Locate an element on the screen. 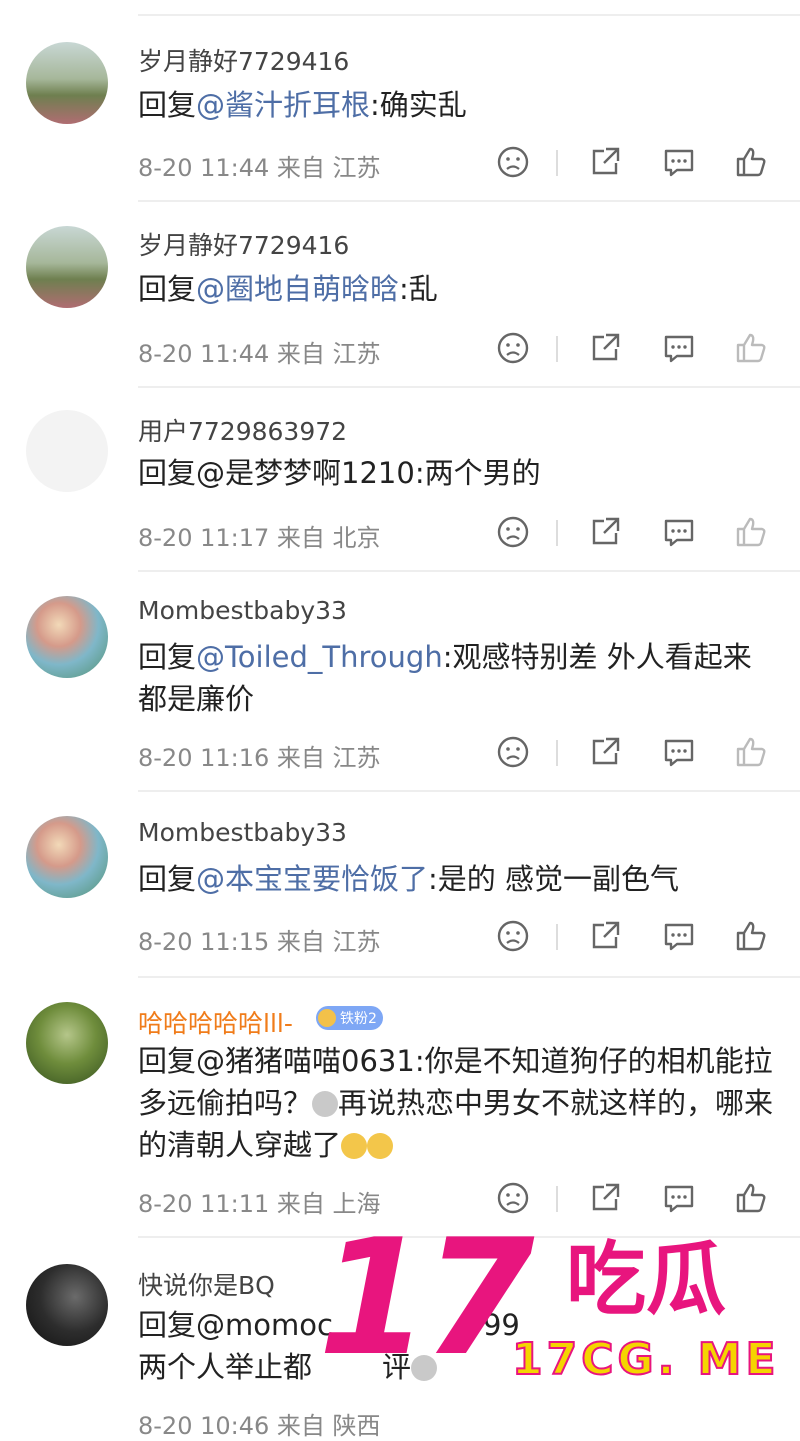  comment-meta: 8-20 10:46 来自 陕西 is located at coordinates (259, 1423).